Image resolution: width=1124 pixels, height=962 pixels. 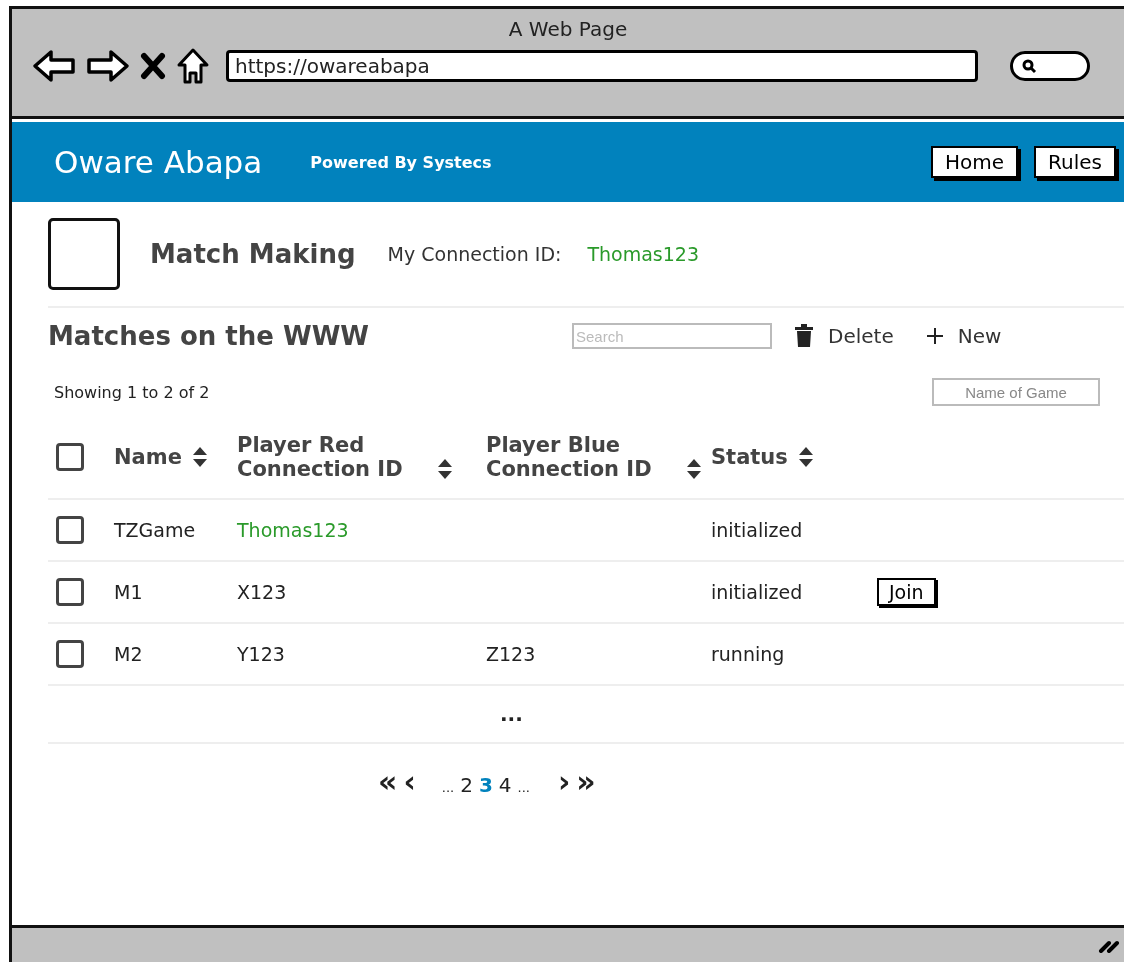 I want to click on search-field, so click(x=1050, y=66).